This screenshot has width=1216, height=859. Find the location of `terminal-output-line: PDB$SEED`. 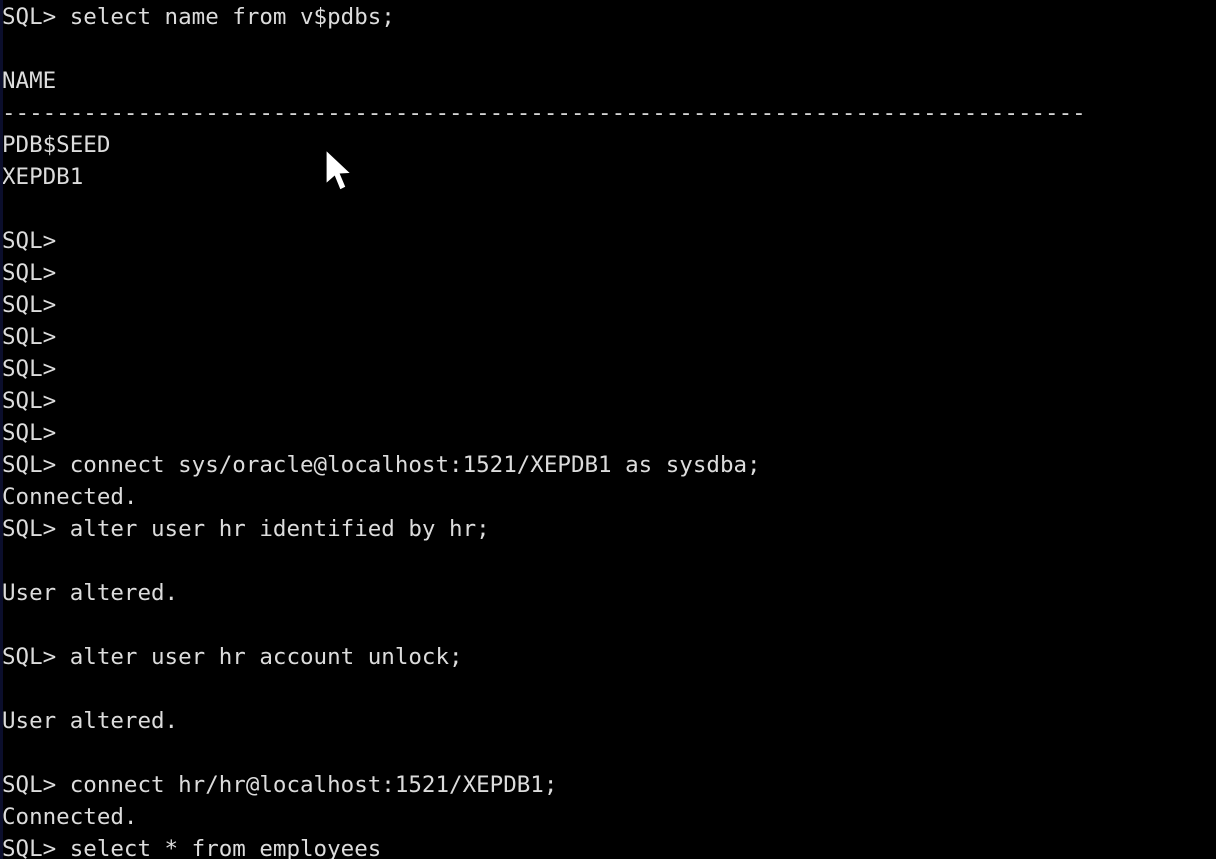

terminal-output-line: PDB$SEED is located at coordinates (56, 145).